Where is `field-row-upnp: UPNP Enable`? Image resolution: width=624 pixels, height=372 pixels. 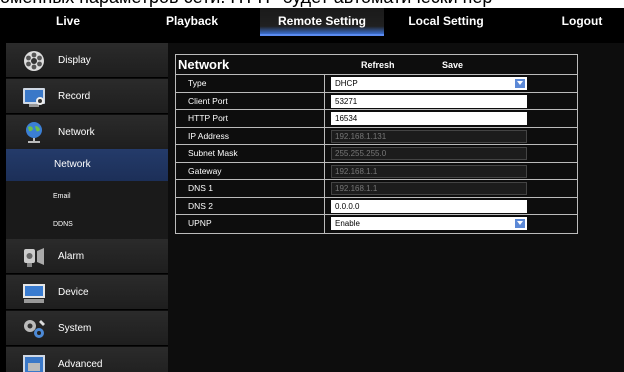 field-row-upnp: UPNP Enable is located at coordinates (376, 224).